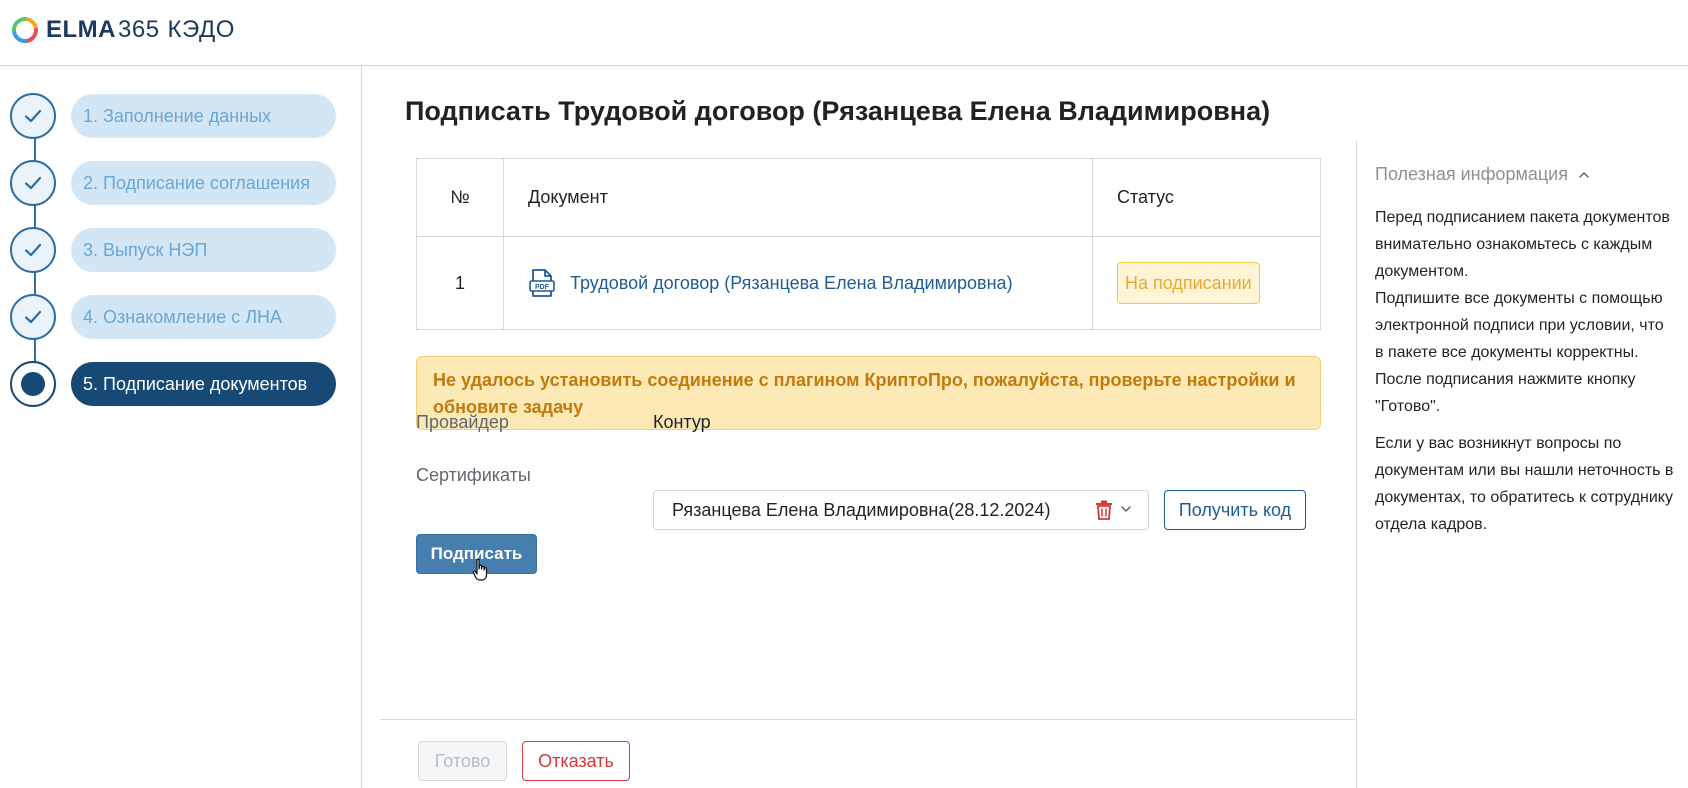  What do you see at coordinates (460, 197) in the screenshot?
I see `column-header-num: №` at bounding box center [460, 197].